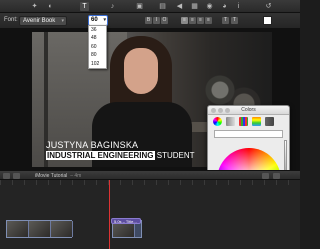  What do you see at coordinates (109, 214) in the screenshot?
I see `playhead` at bounding box center [109, 214].